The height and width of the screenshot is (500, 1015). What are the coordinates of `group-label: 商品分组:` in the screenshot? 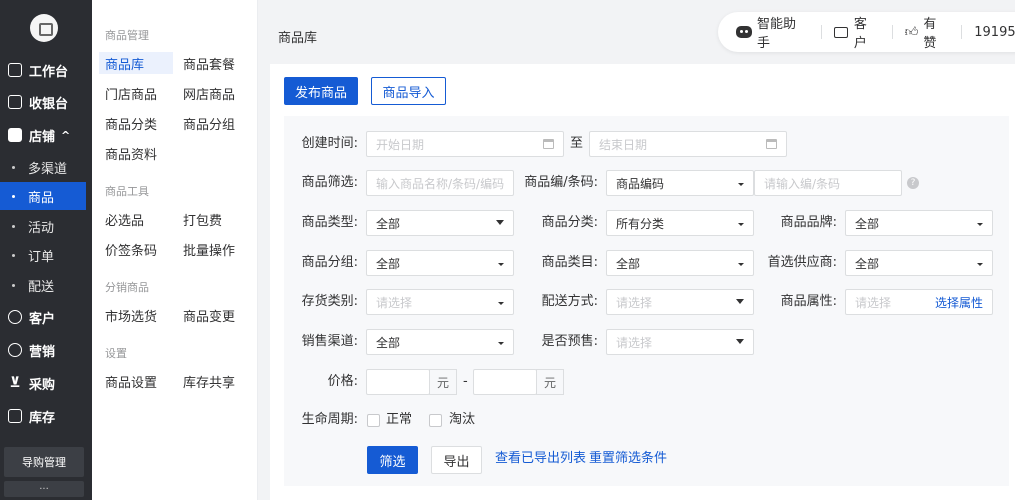 It's located at (329, 262).